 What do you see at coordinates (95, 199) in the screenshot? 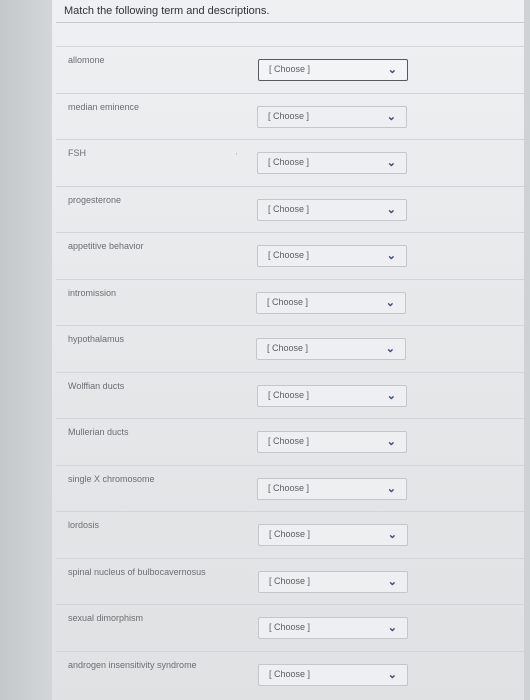
I see `term-label: progesterone` at bounding box center [95, 199].